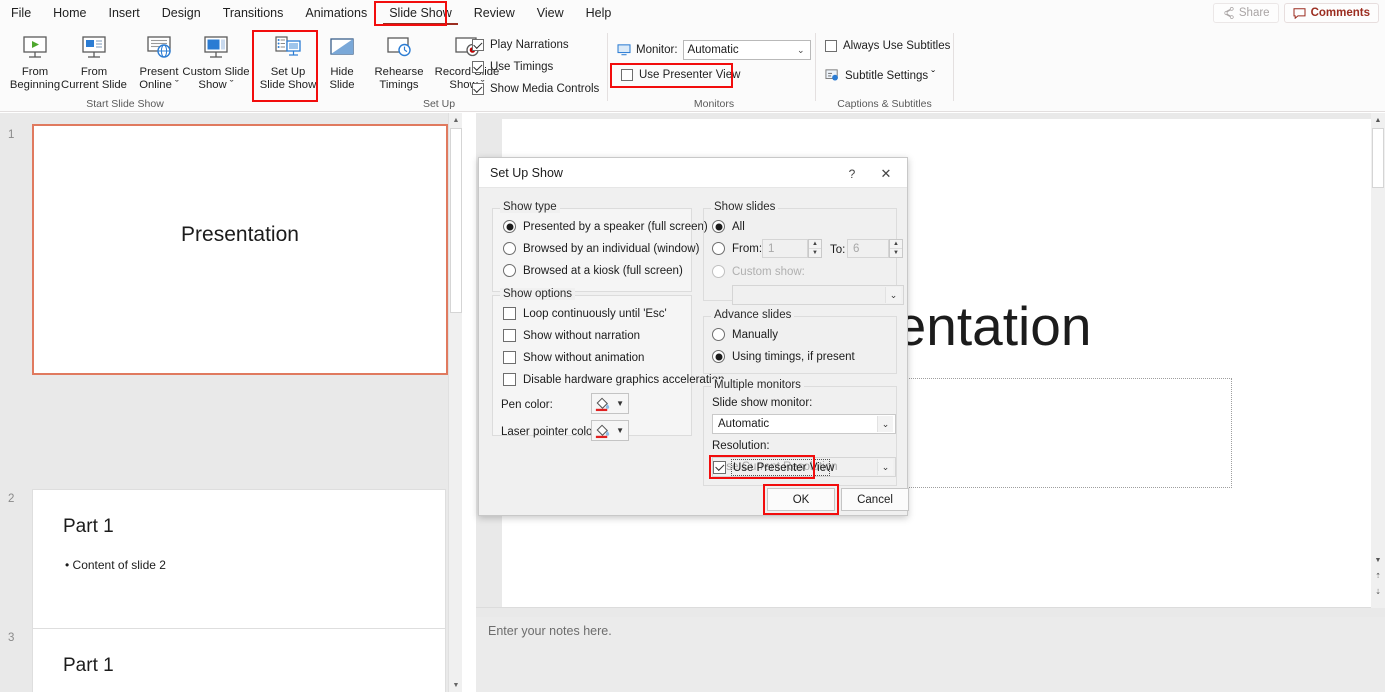 This screenshot has width=1385, height=692. Describe the element at coordinates (535, 89) in the screenshot. I see `show-media-controls-checkbox: Show Media Controls` at that location.